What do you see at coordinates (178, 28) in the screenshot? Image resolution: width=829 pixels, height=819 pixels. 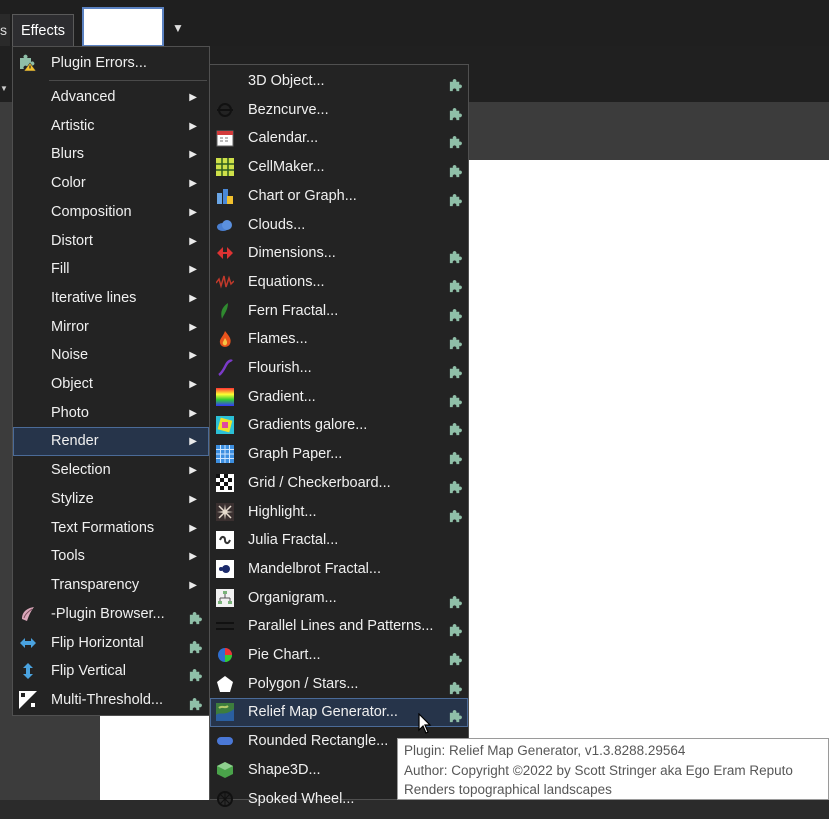 I see `chevron-down-icon: ▼` at bounding box center [178, 28].